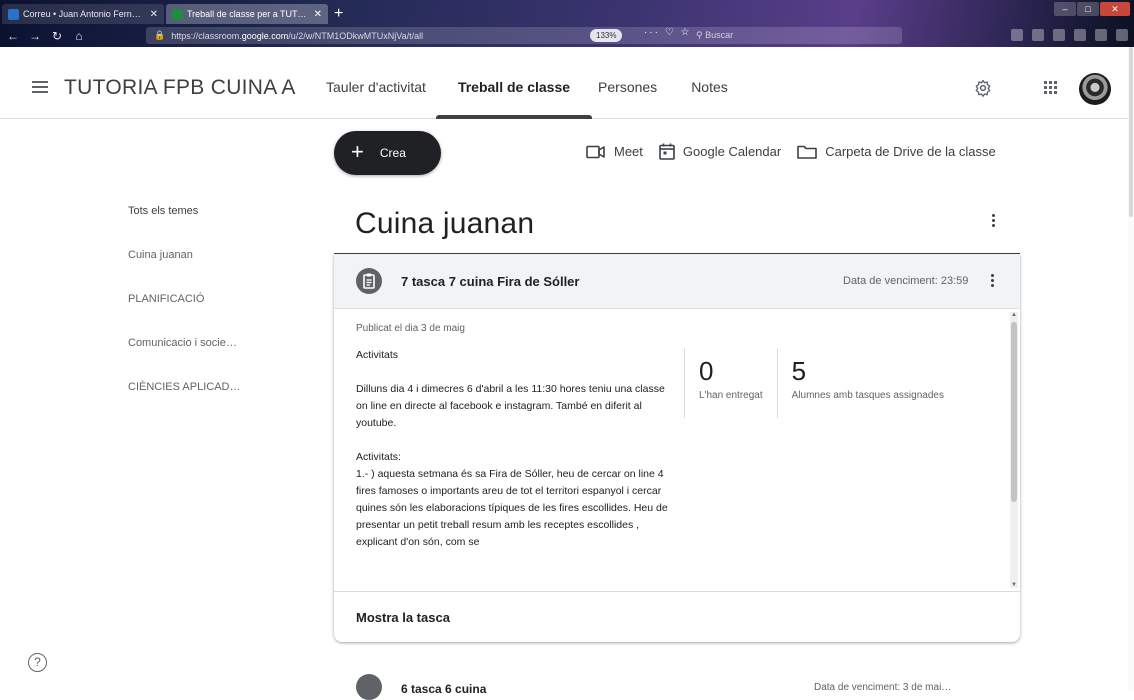 This screenshot has height=700, width=1134. Describe the element at coordinates (13, 14) in the screenshot. I see `mail-favicon-icon` at that location.